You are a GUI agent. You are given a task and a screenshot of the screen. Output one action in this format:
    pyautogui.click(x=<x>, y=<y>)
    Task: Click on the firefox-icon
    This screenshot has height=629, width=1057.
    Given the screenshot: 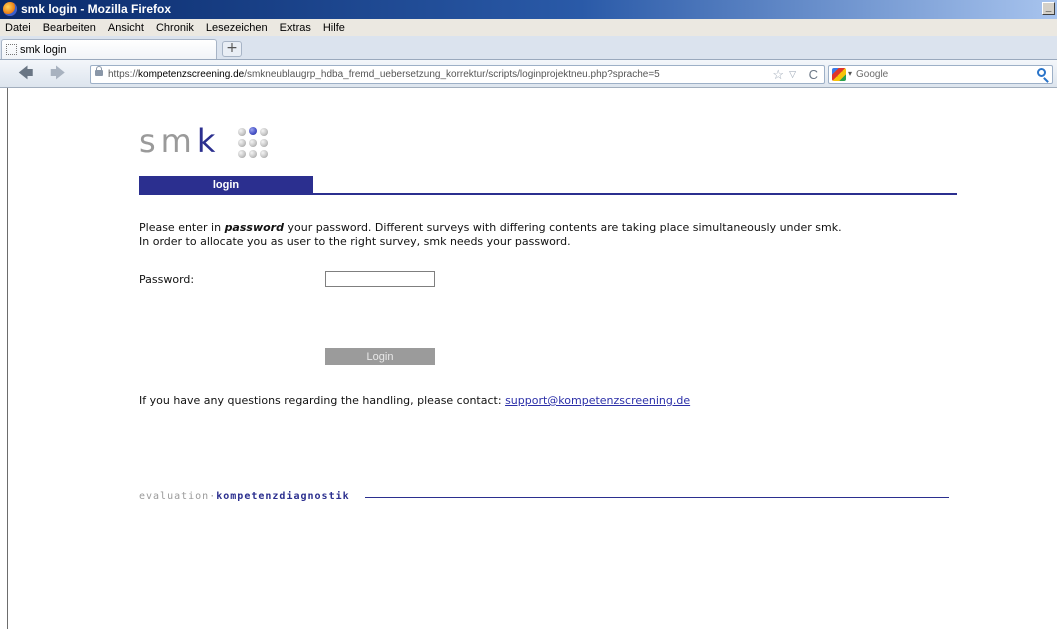 What is the action you would take?
    pyautogui.click(x=10, y=9)
    